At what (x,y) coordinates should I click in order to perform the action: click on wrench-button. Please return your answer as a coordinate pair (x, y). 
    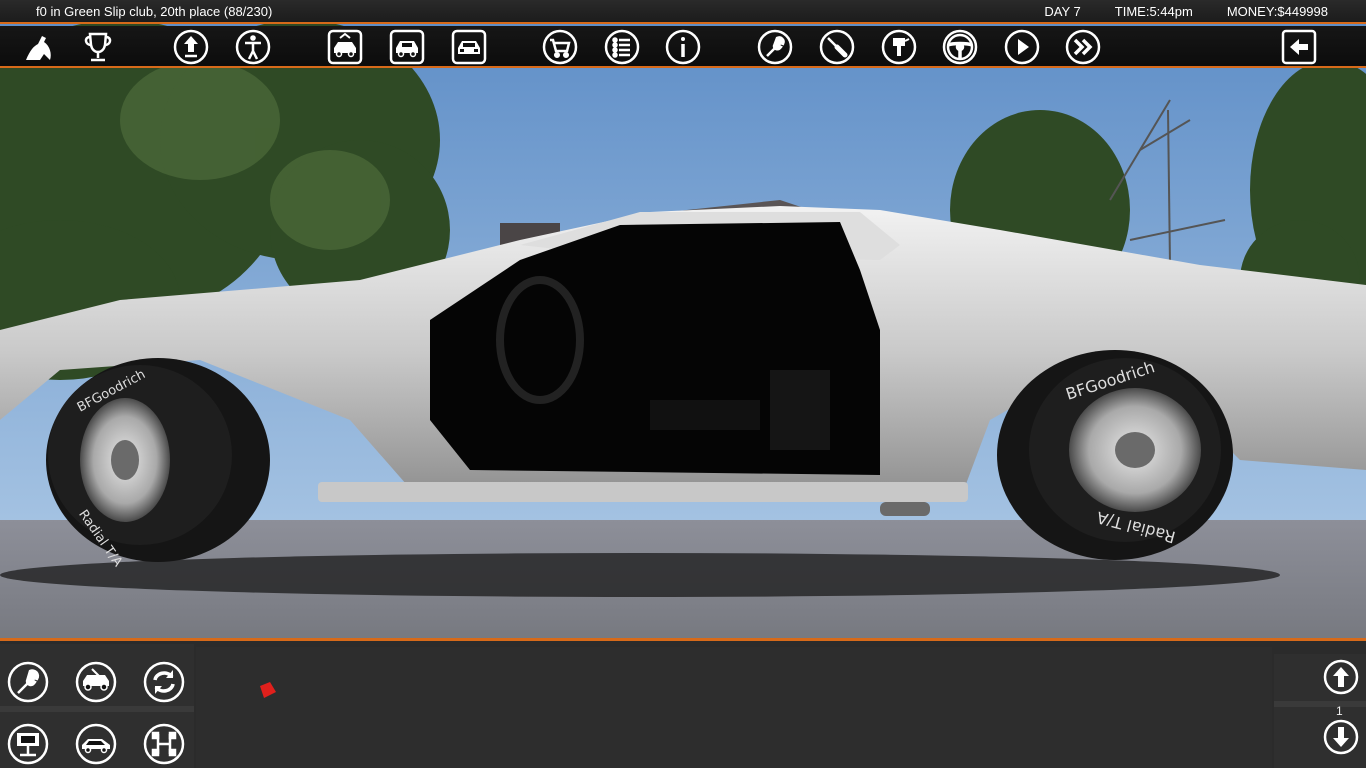
    Looking at the image, I should click on (775, 47).